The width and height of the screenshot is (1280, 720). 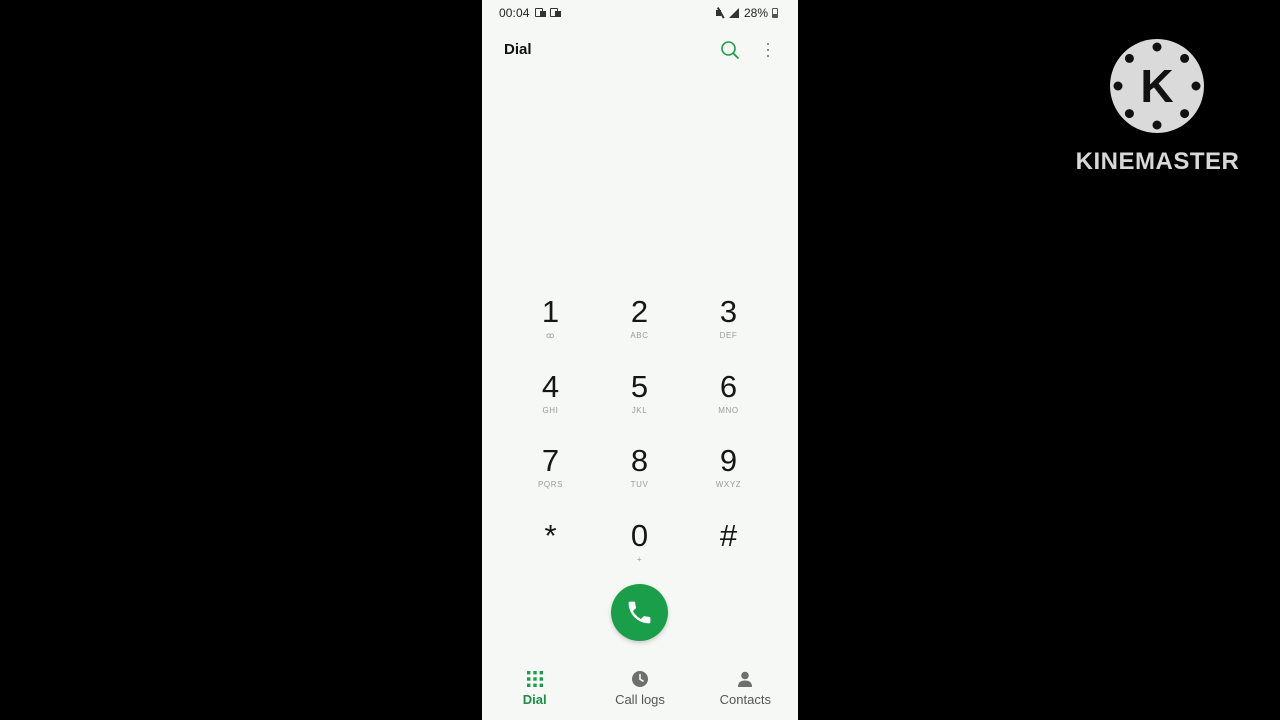 I want to click on person-icon, so click(x=745, y=679).